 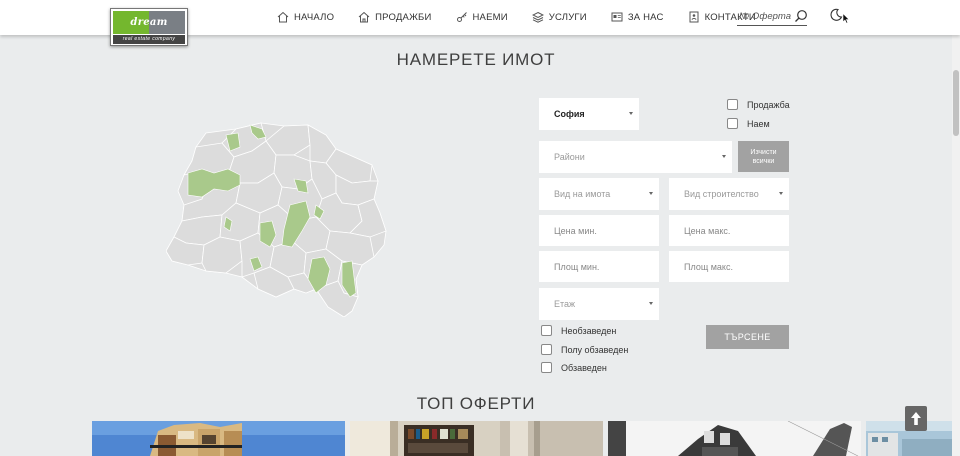 I want to click on furnished-label: Обзаведен, so click(x=584, y=367).